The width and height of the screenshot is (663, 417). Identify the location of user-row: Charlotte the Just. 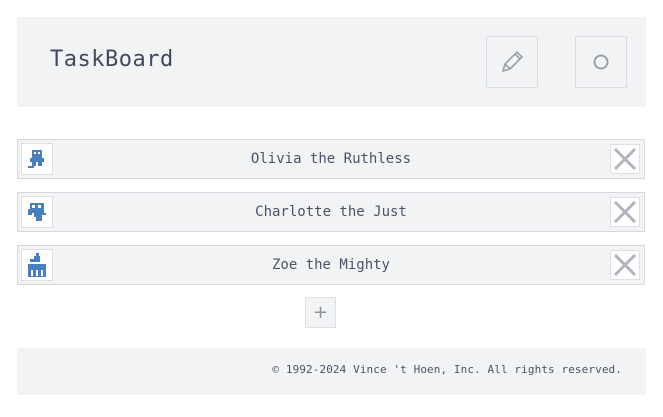
(331, 212).